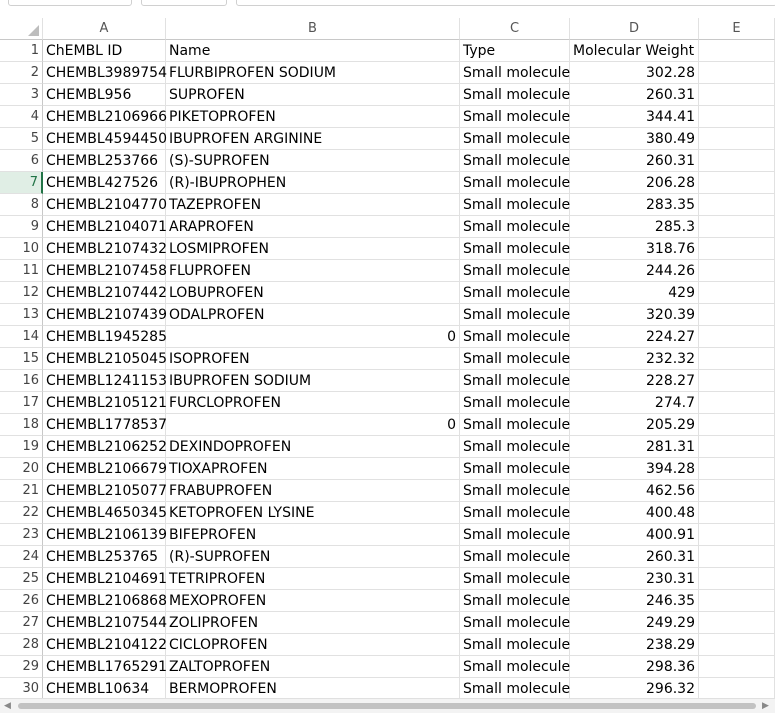 This screenshot has width=775, height=713. Describe the element at coordinates (21, 293) in the screenshot. I see `row-header: 12` at that location.